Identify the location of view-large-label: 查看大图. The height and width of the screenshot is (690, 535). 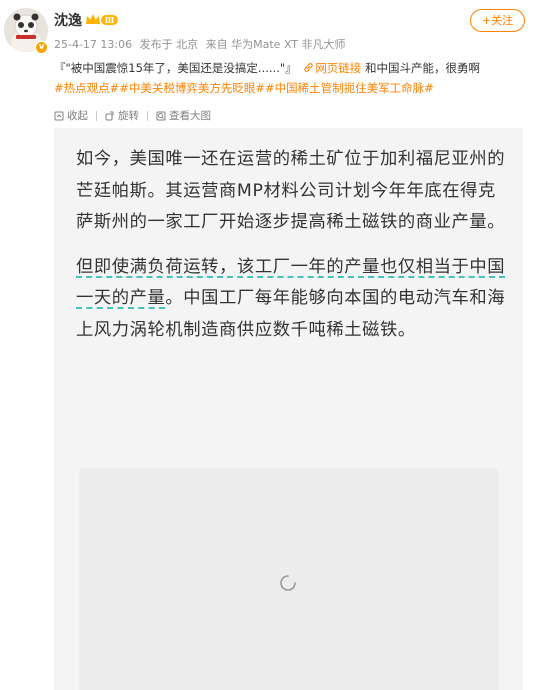
(190, 115).